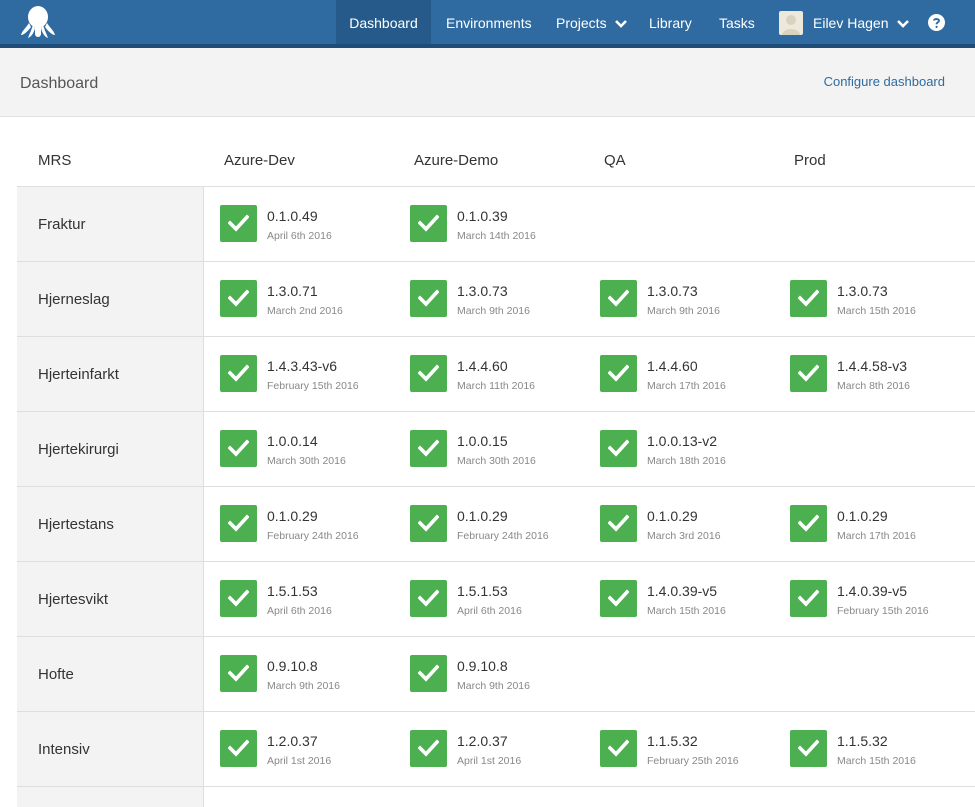 The width and height of the screenshot is (975, 807). What do you see at coordinates (692, 525) in the screenshot?
I see `deployment-cell: 0.1.0.29 March 3rd 2016` at bounding box center [692, 525].